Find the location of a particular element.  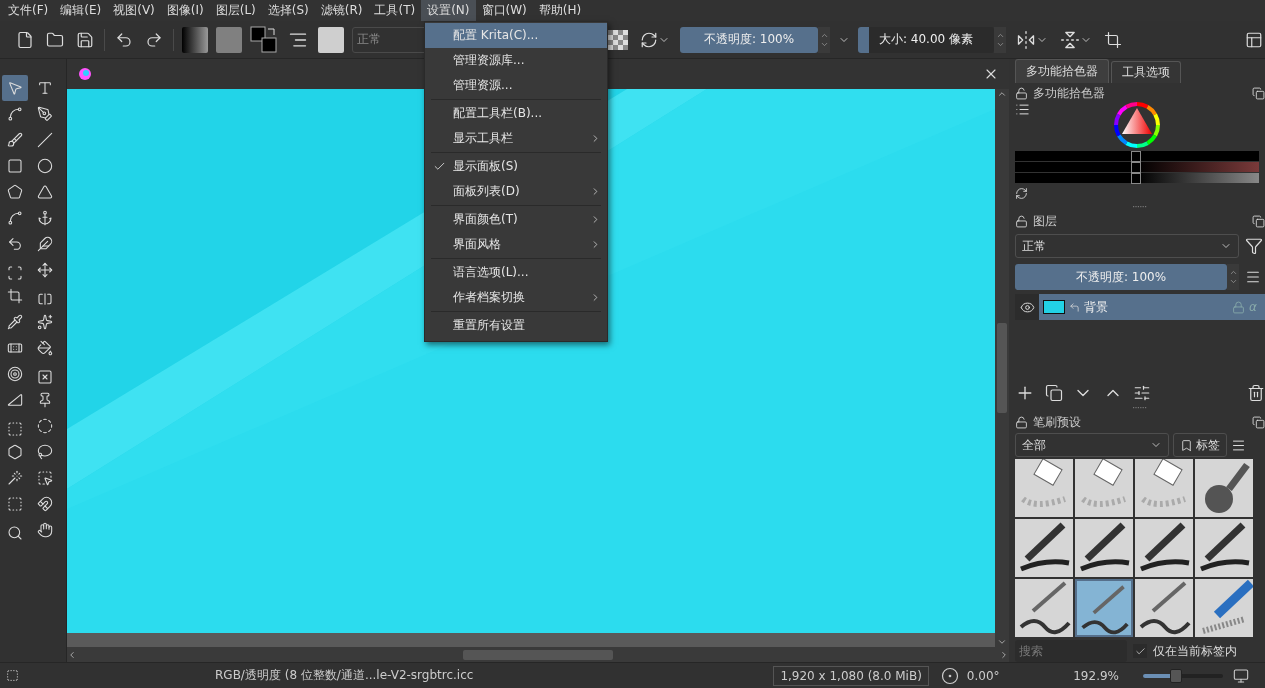

arrow-up-icon is located at coordinates (1002, 94).